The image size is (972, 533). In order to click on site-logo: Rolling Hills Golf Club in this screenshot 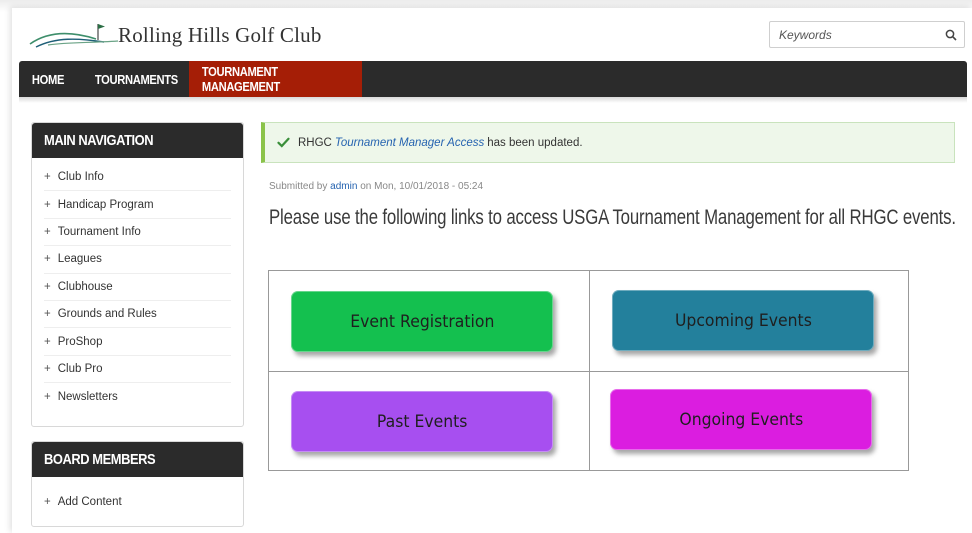, I will do `click(188, 35)`.